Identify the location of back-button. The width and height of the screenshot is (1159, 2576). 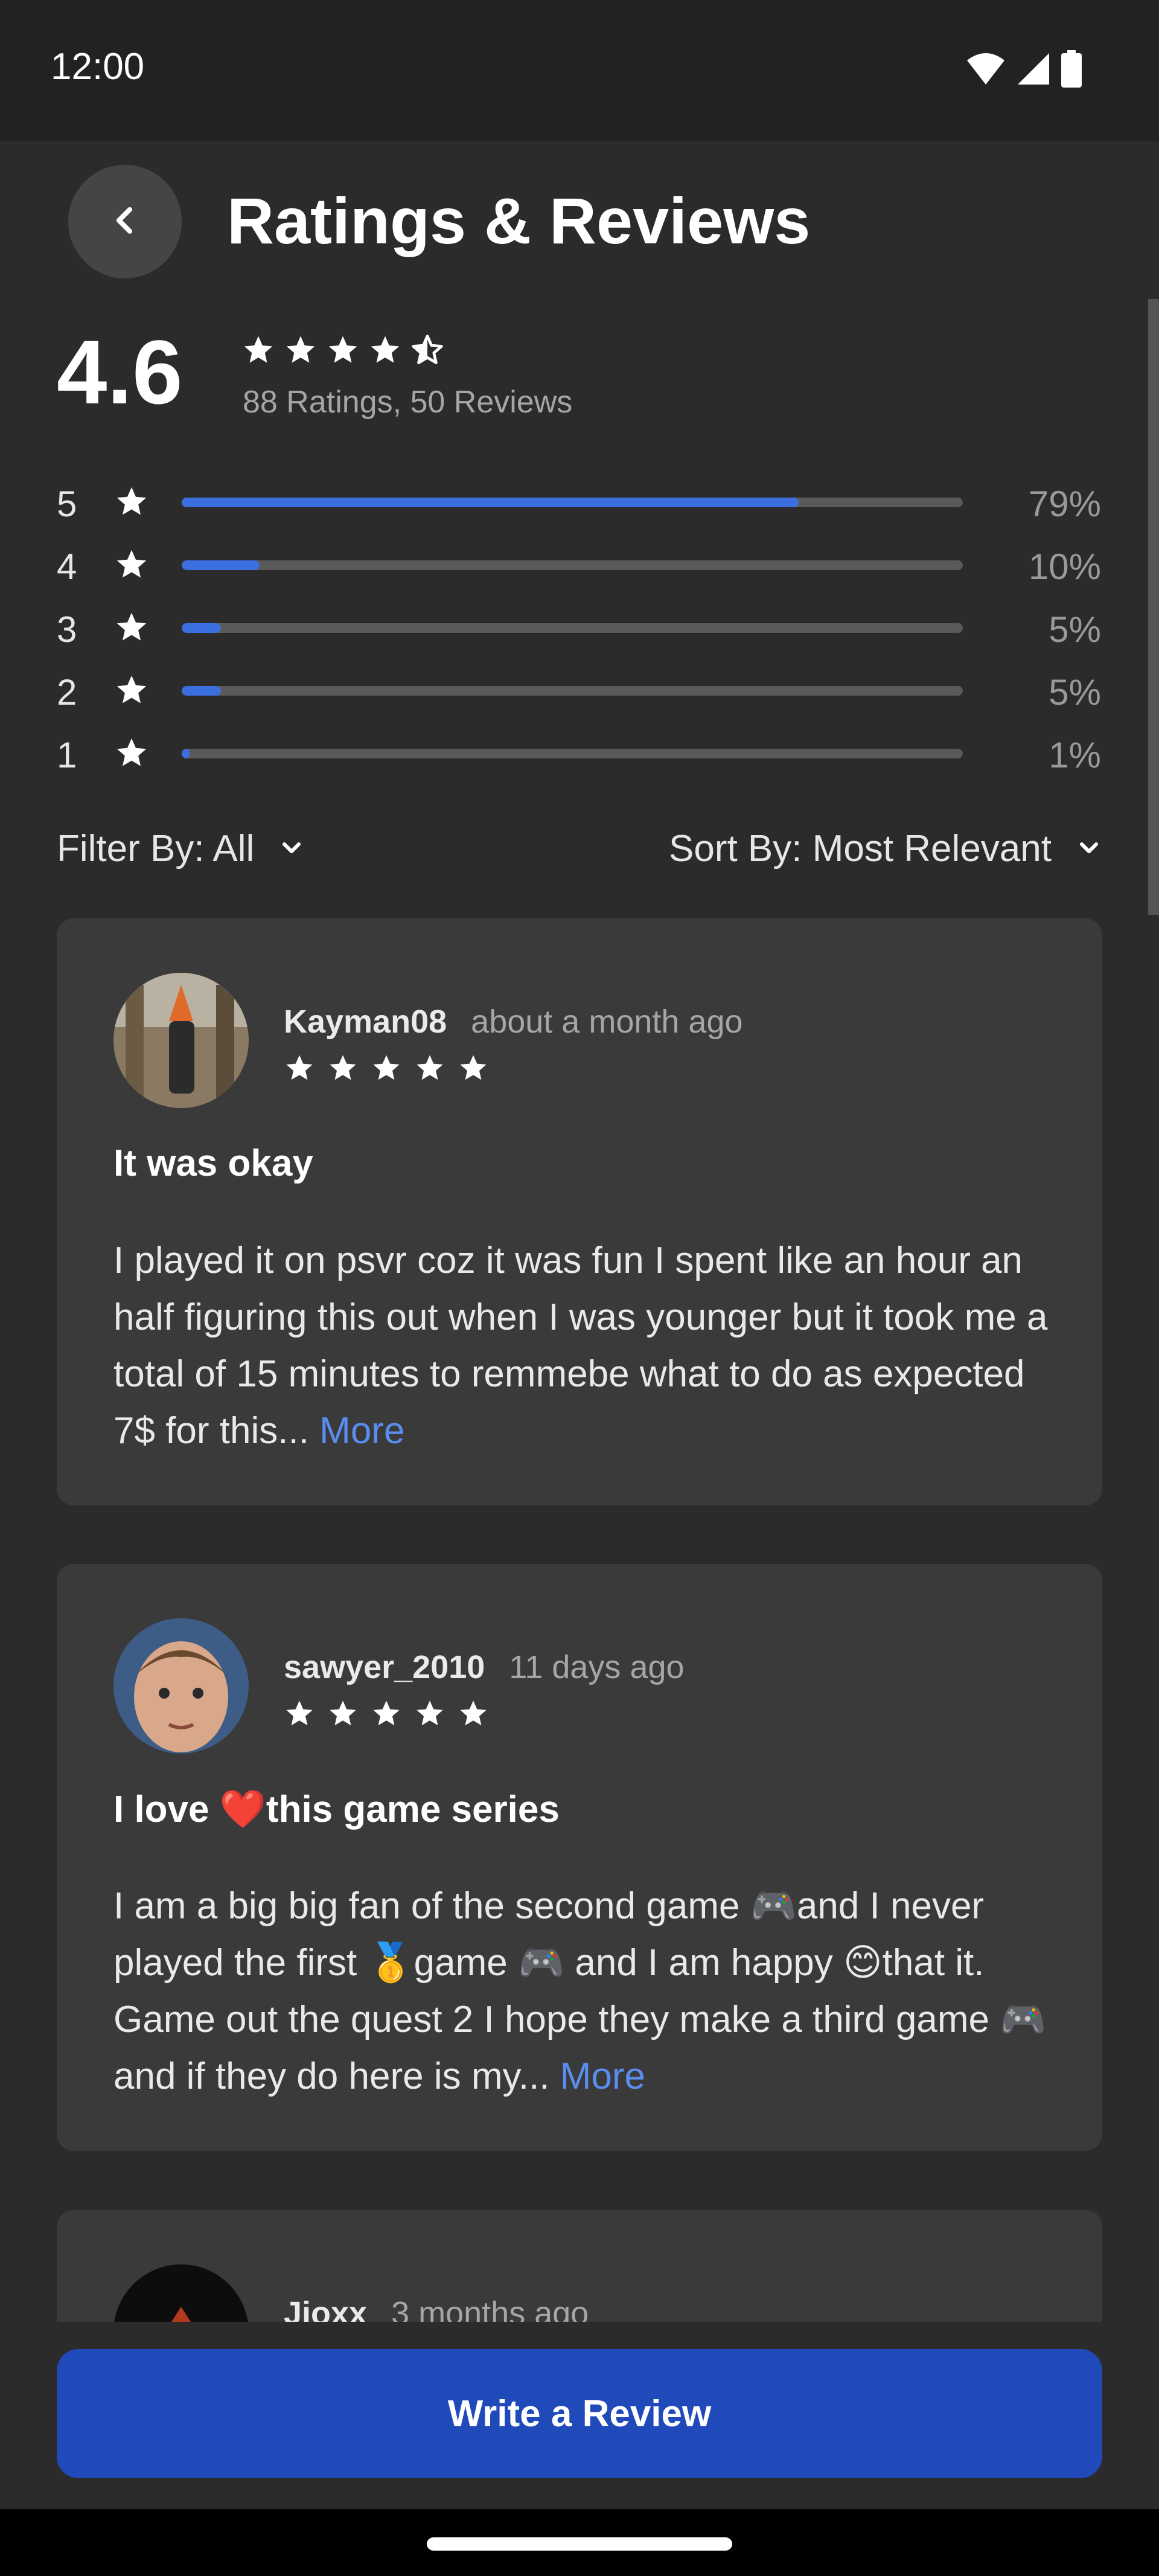
(125, 221).